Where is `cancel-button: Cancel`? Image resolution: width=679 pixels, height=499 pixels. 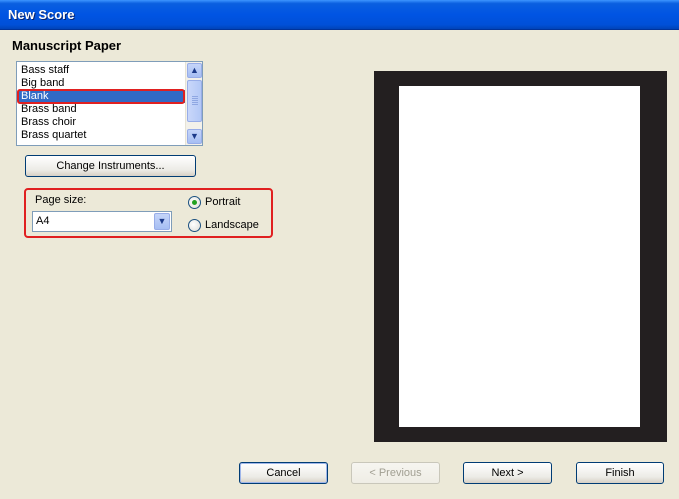
cancel-button: Cancel is located at coordinates (283, 473).